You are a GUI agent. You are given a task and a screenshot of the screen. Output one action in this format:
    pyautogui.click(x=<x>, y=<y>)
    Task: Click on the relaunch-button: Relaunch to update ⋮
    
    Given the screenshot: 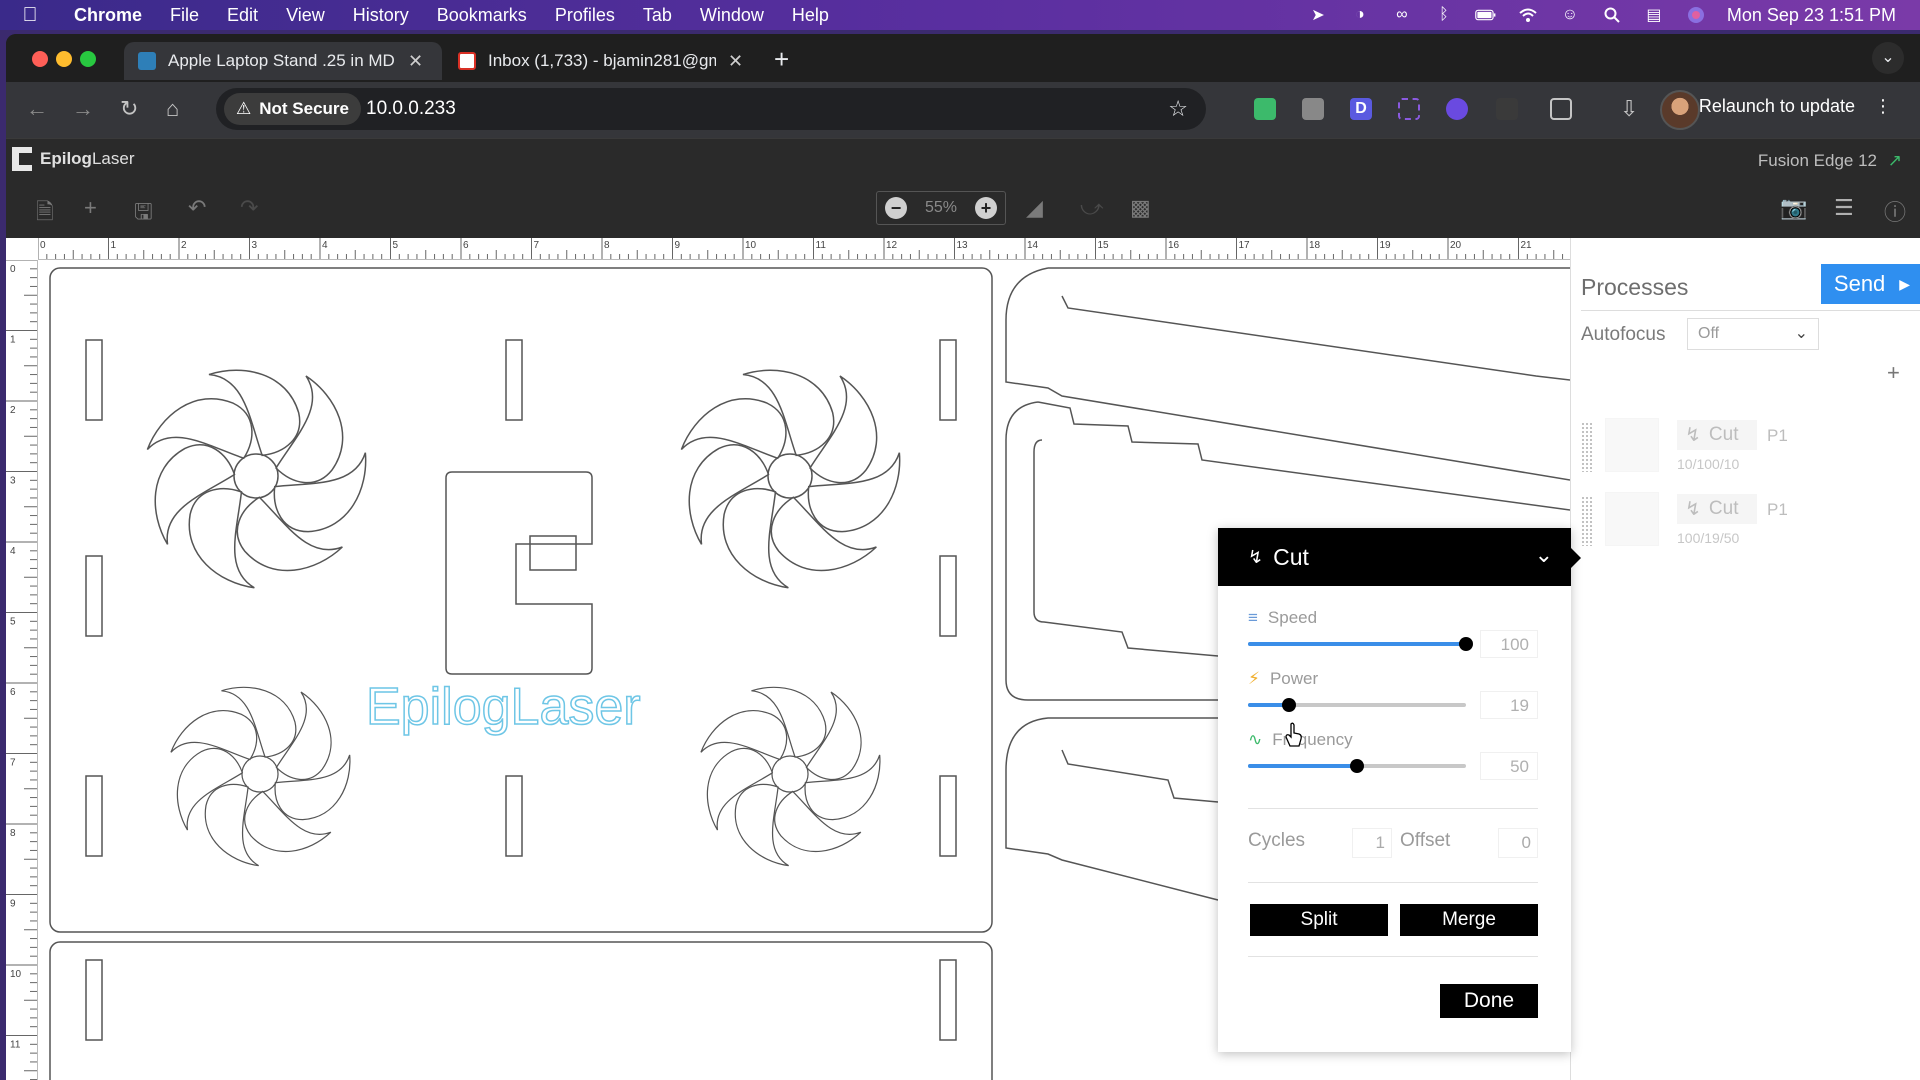 What is the action you would take?
    pyautogui.click(x=1795, y=106)
    